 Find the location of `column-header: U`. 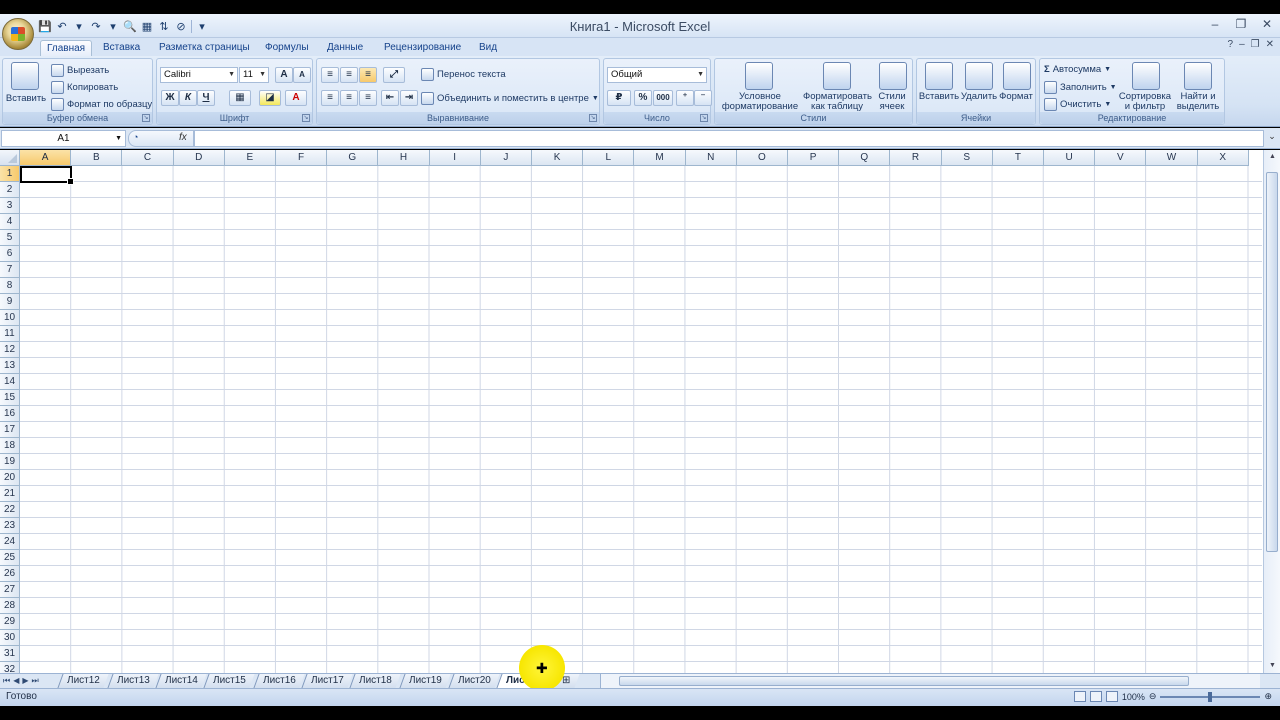

column-header: U is located at coordinates (1070, 158).